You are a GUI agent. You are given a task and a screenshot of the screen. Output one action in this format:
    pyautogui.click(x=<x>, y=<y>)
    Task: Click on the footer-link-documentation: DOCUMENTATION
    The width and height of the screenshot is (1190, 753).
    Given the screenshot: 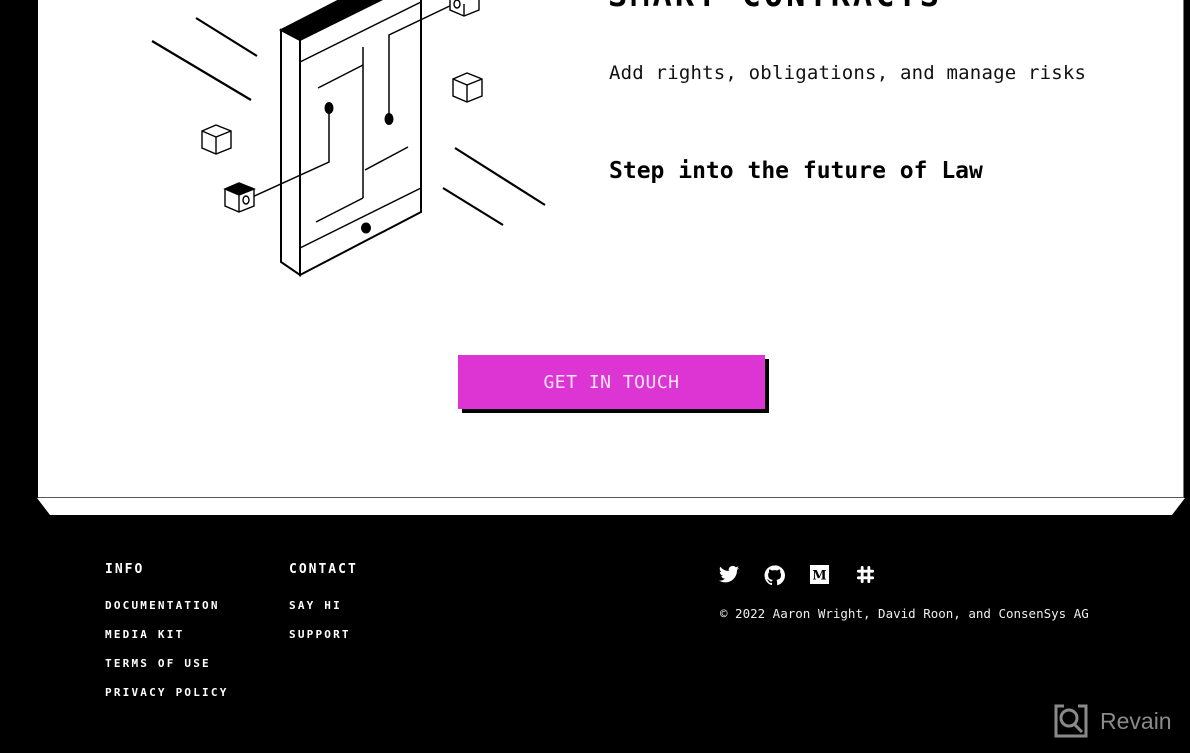 What is the action you would take?
    pyautogui.click(x=167, y=605)
    